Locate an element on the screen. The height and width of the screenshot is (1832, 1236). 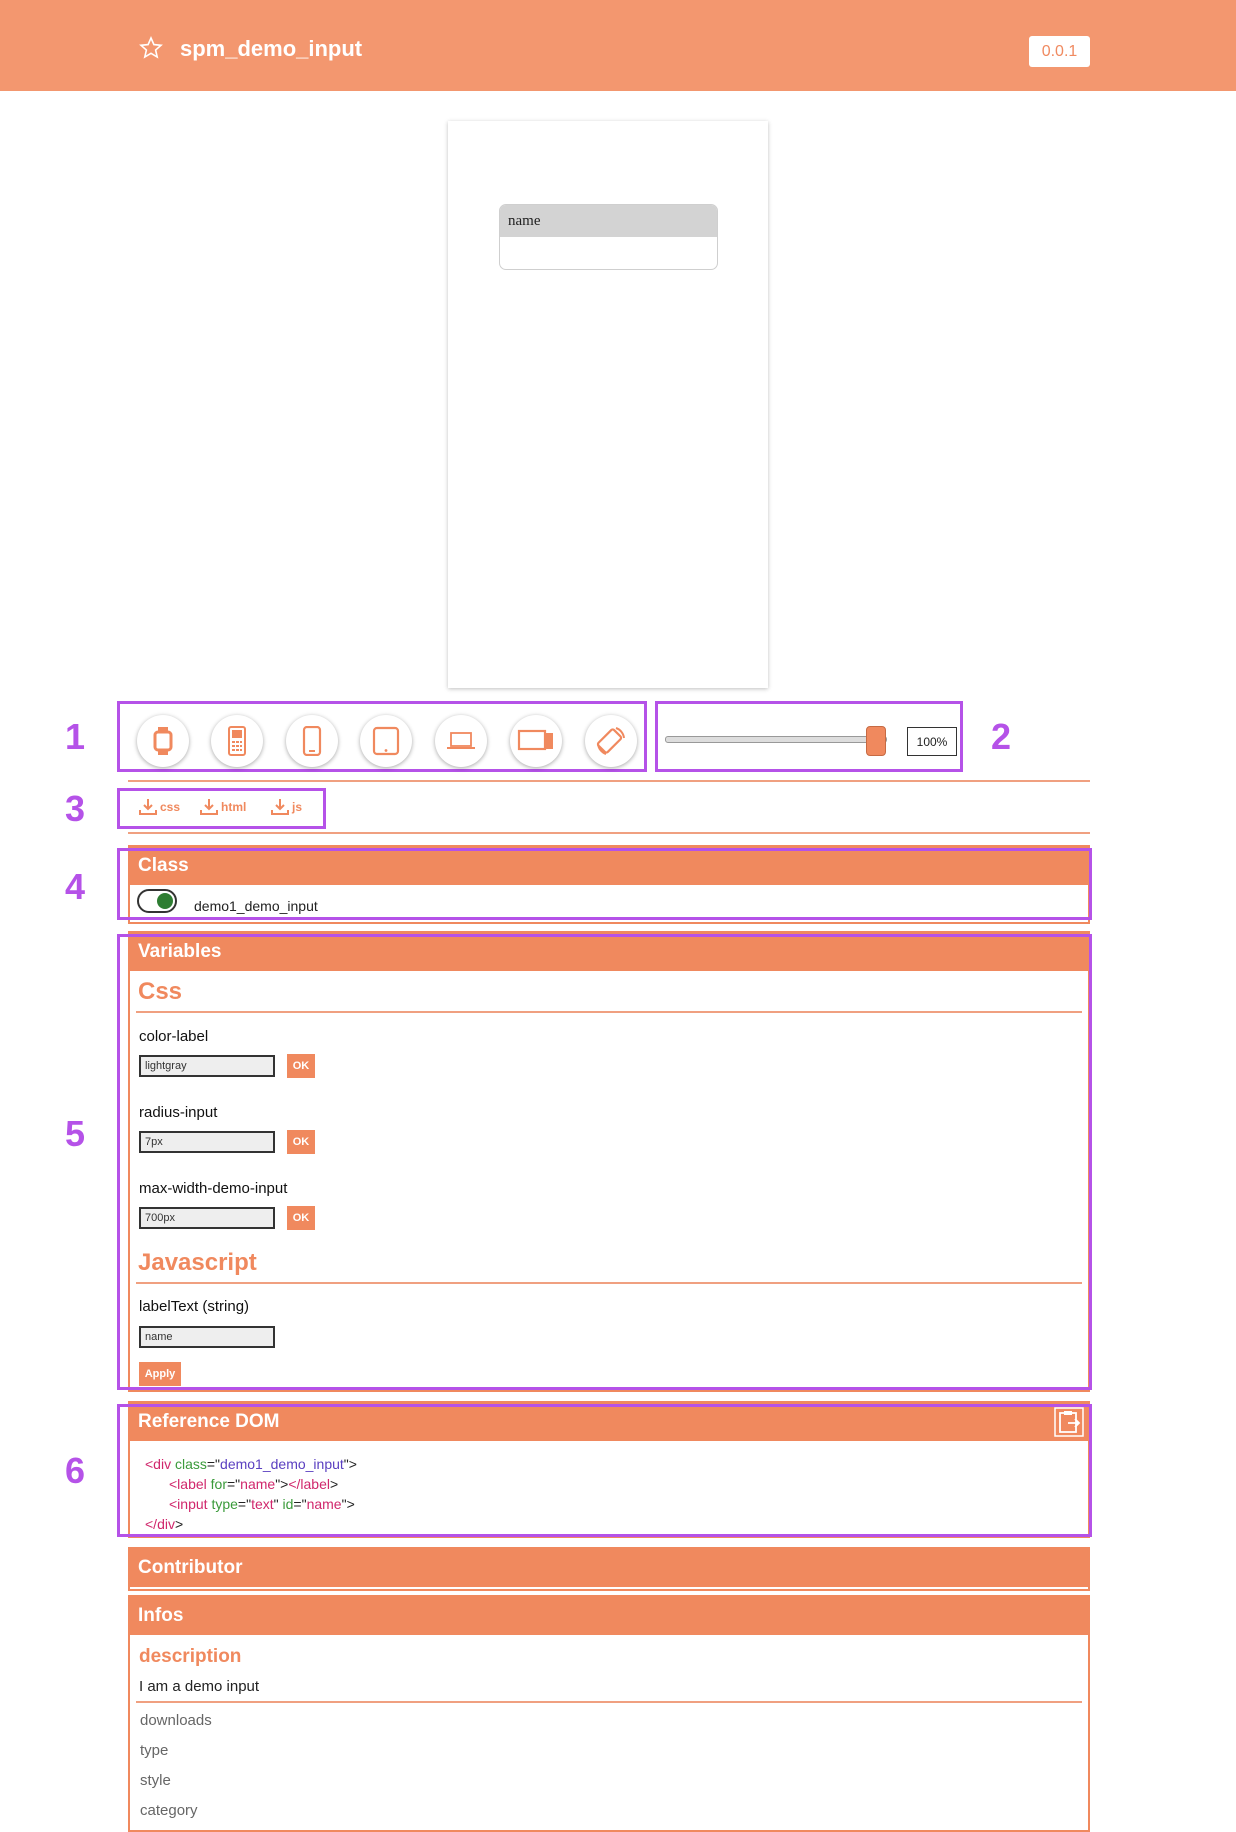
download-css-link: css is located at coordinates (159, 807).